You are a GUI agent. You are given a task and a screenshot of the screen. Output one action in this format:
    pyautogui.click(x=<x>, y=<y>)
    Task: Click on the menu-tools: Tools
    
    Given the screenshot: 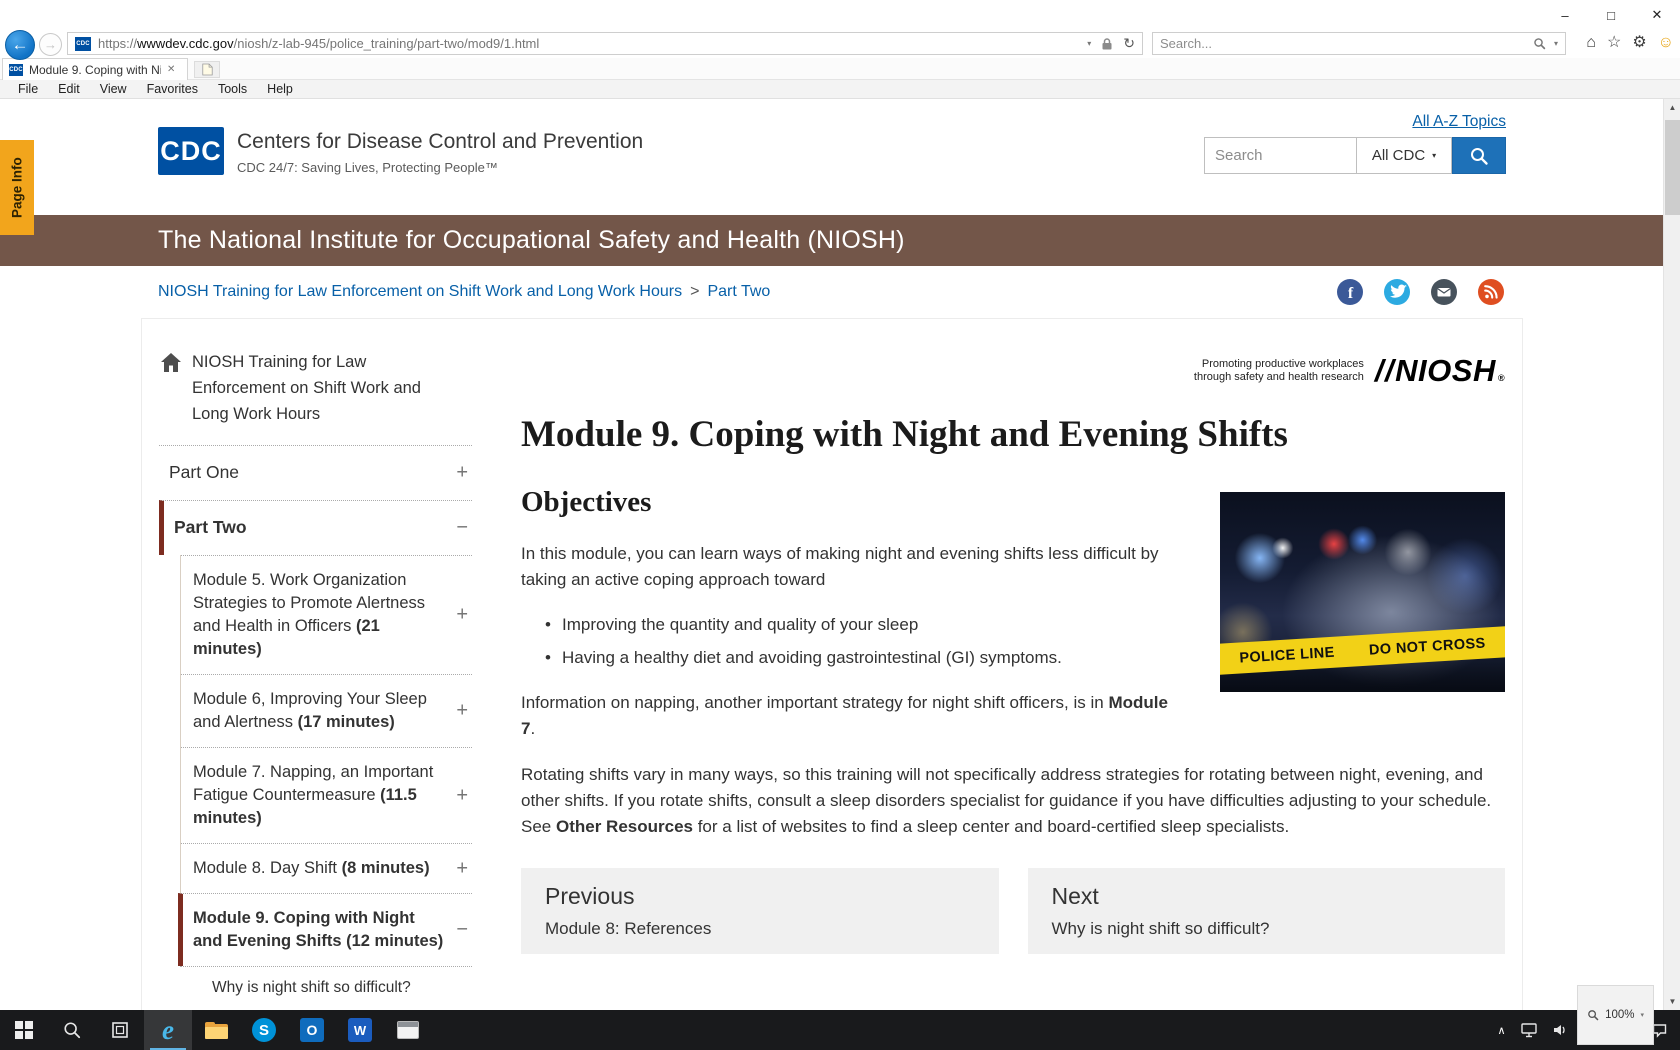 What is the action you would take?
    pyautogui.click(x=232, y=89)
    